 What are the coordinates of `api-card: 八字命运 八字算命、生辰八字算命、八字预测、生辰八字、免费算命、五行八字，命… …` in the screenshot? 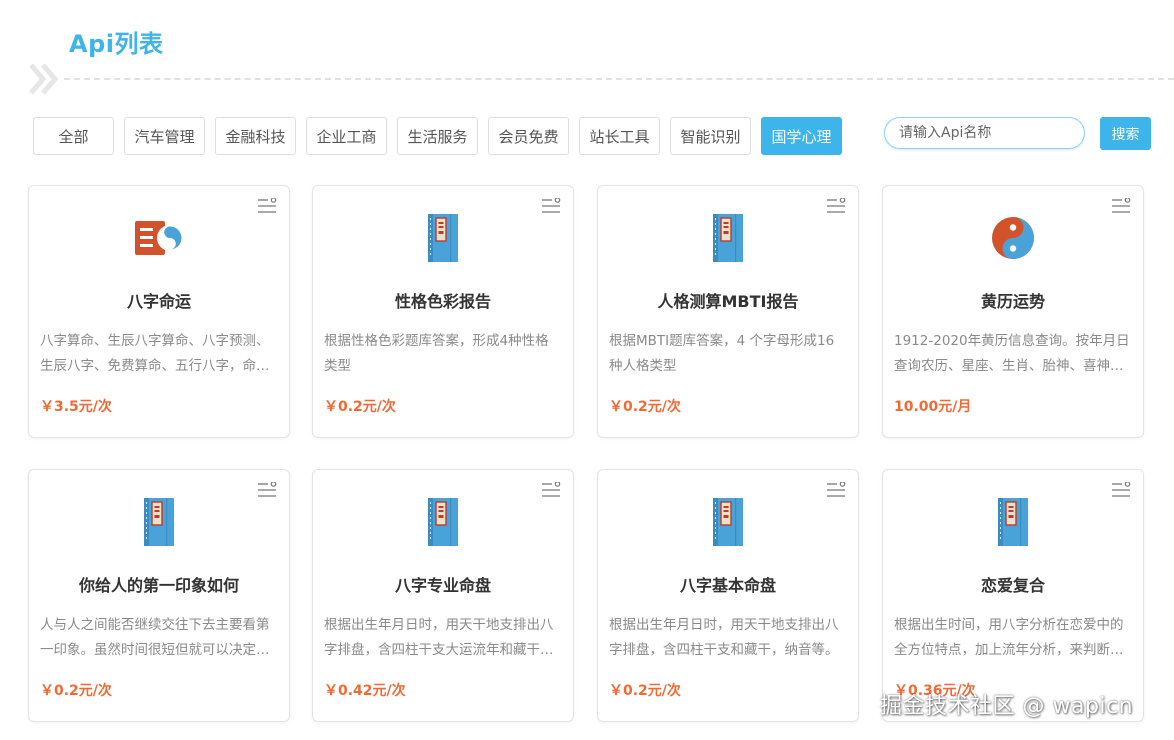 It's located at (159, 311).